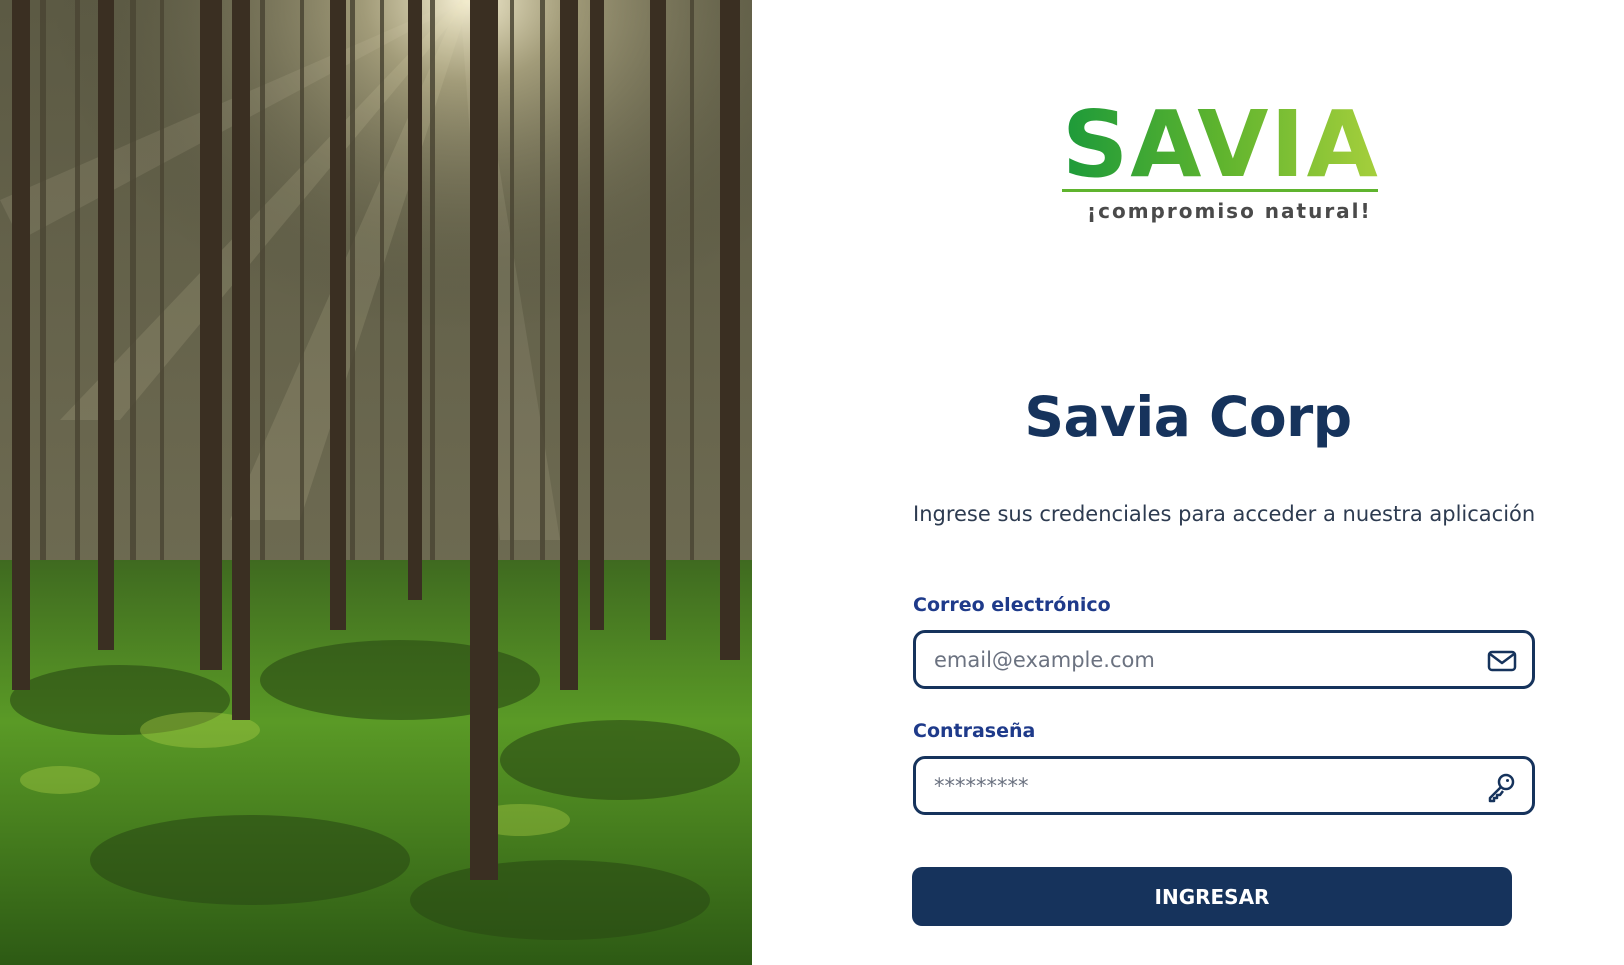  Describe the element at coordinates (1012, 605) in the screenshot. I see `email-label: Correo electrónico` at that location.